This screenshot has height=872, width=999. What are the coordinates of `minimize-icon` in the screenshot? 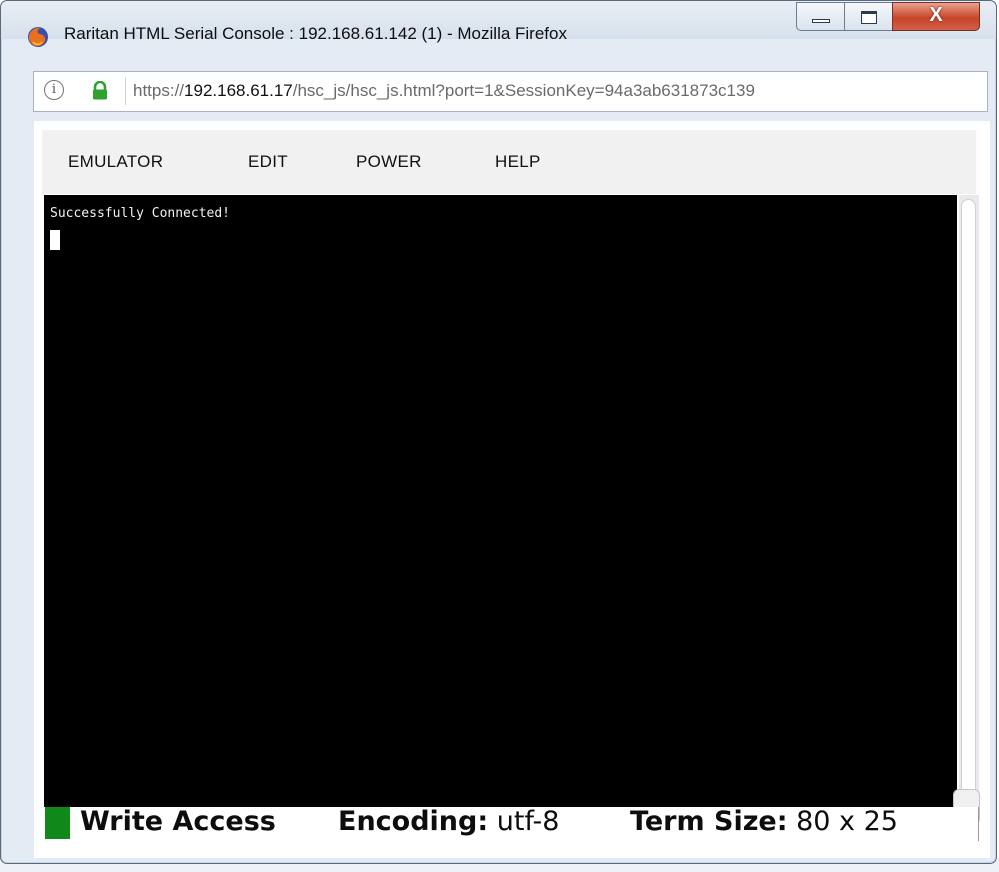 It's located at (821, 21).